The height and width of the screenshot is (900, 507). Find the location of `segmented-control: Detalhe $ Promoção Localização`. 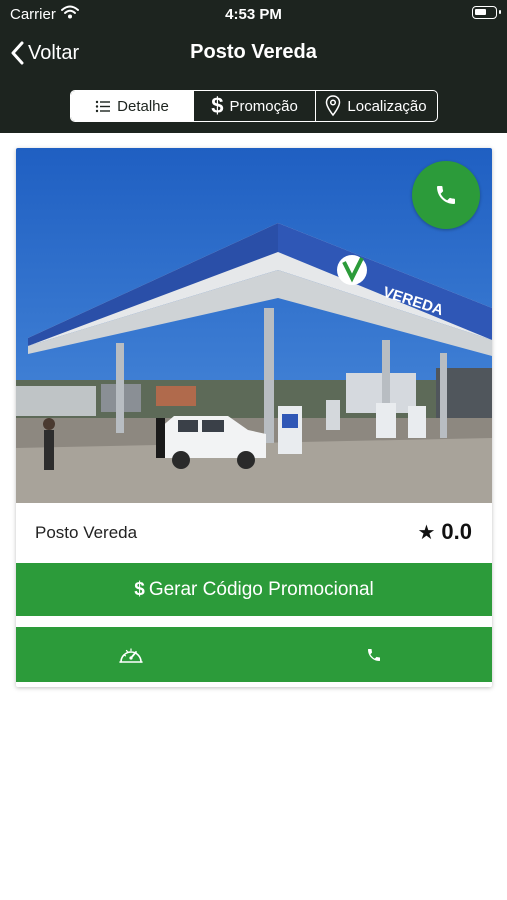

segmented-control: Detalhe $ Promoção Localização is located at coordinates (254, 106).